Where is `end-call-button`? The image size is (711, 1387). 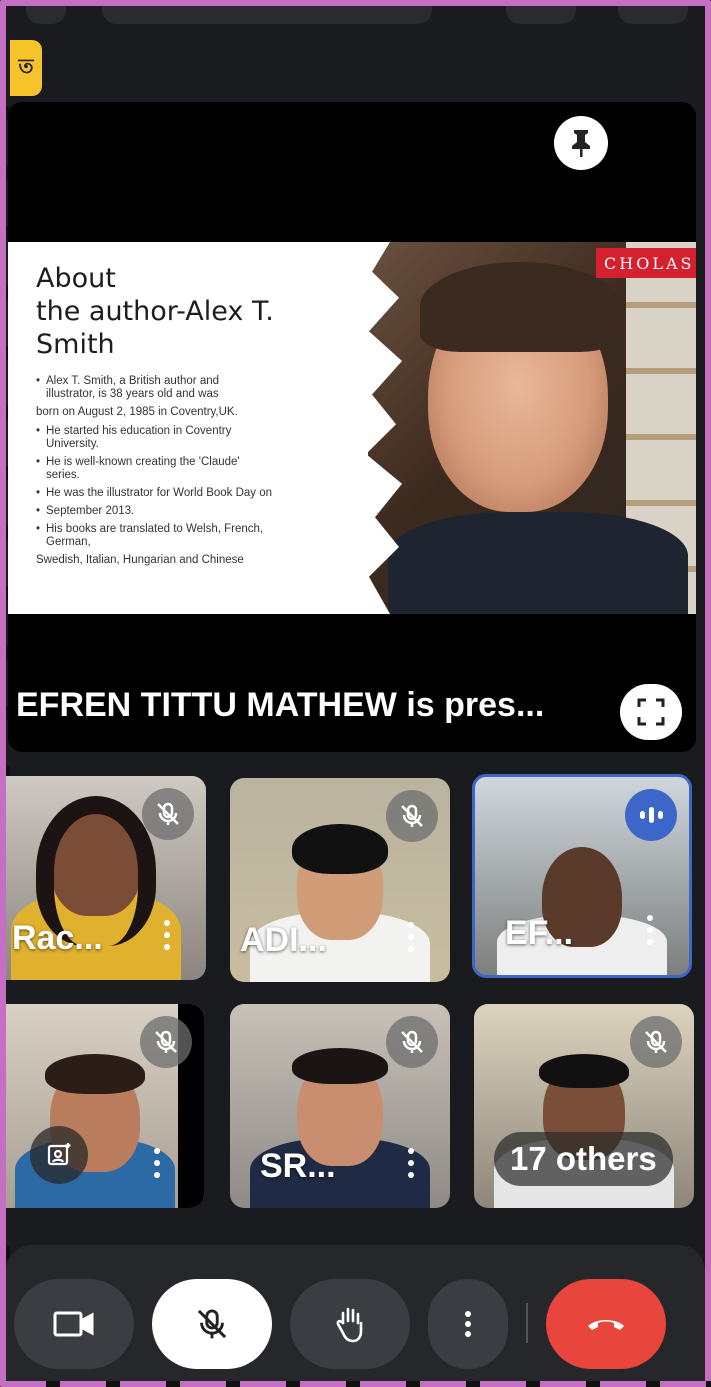
end-call-button is located at coordinates (606, 1324).